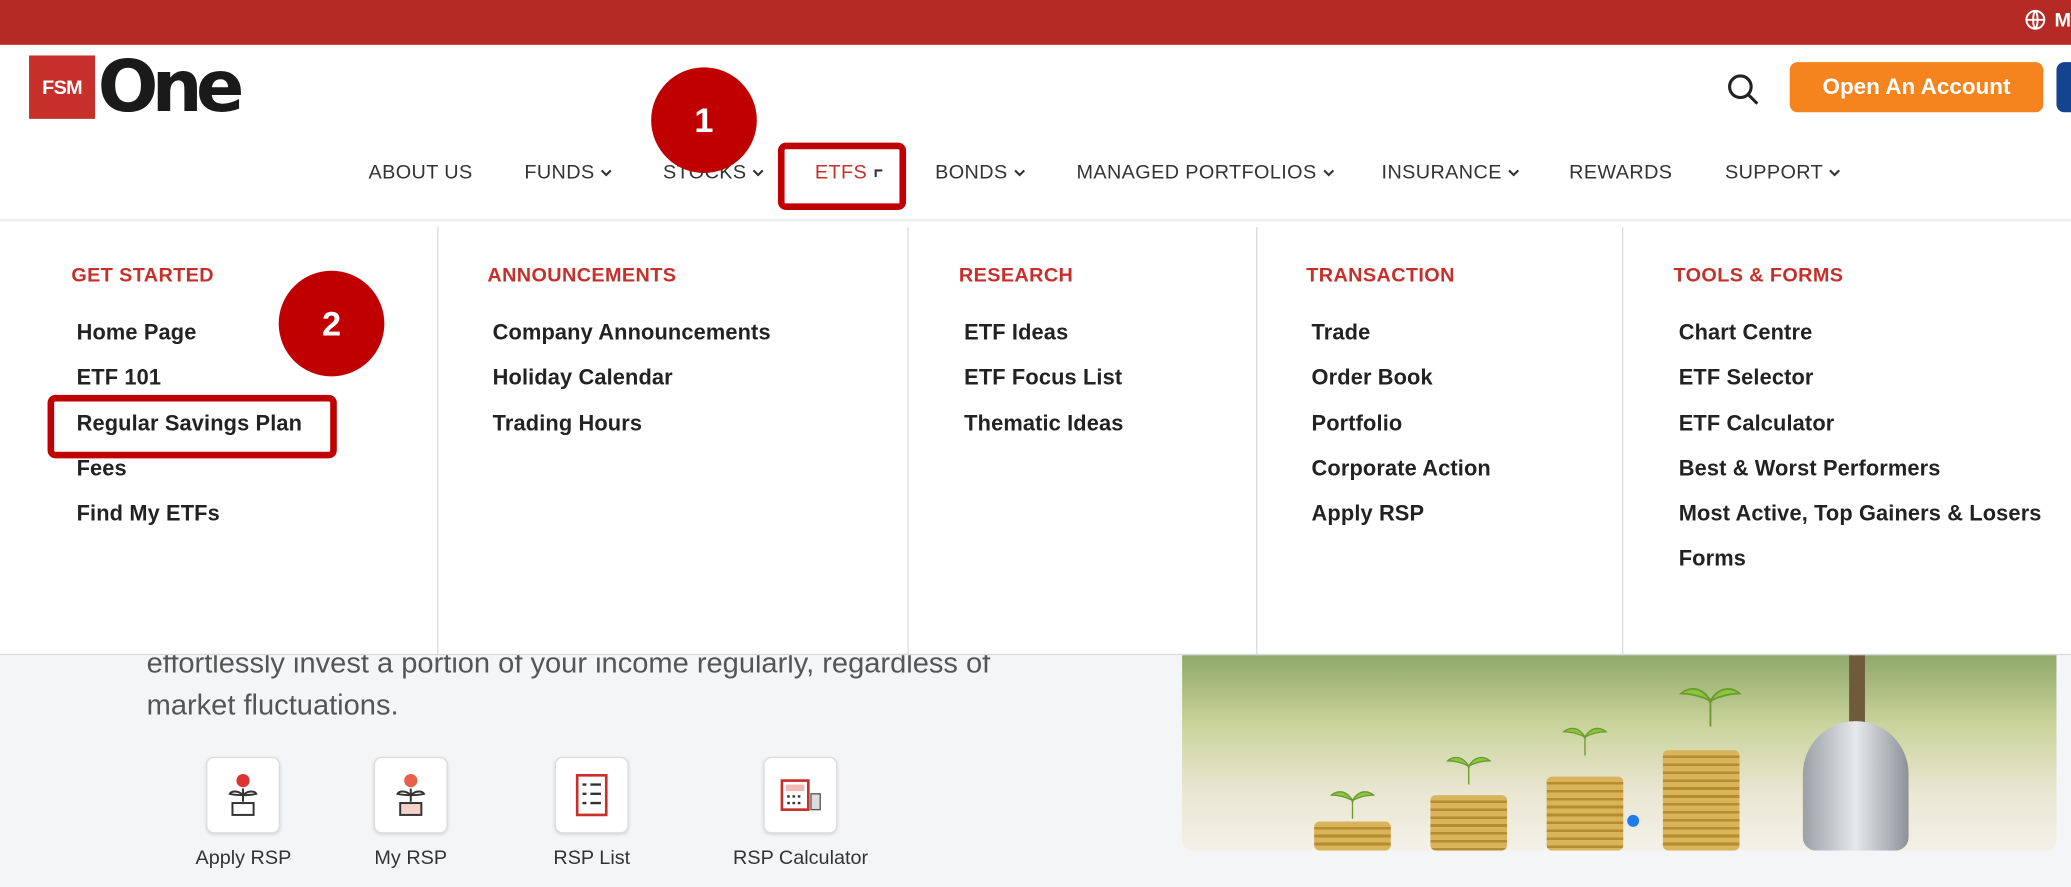  Describe the element at coordinates (243, 795) in the screenshot. I see `plant-coin-icon` at that location.